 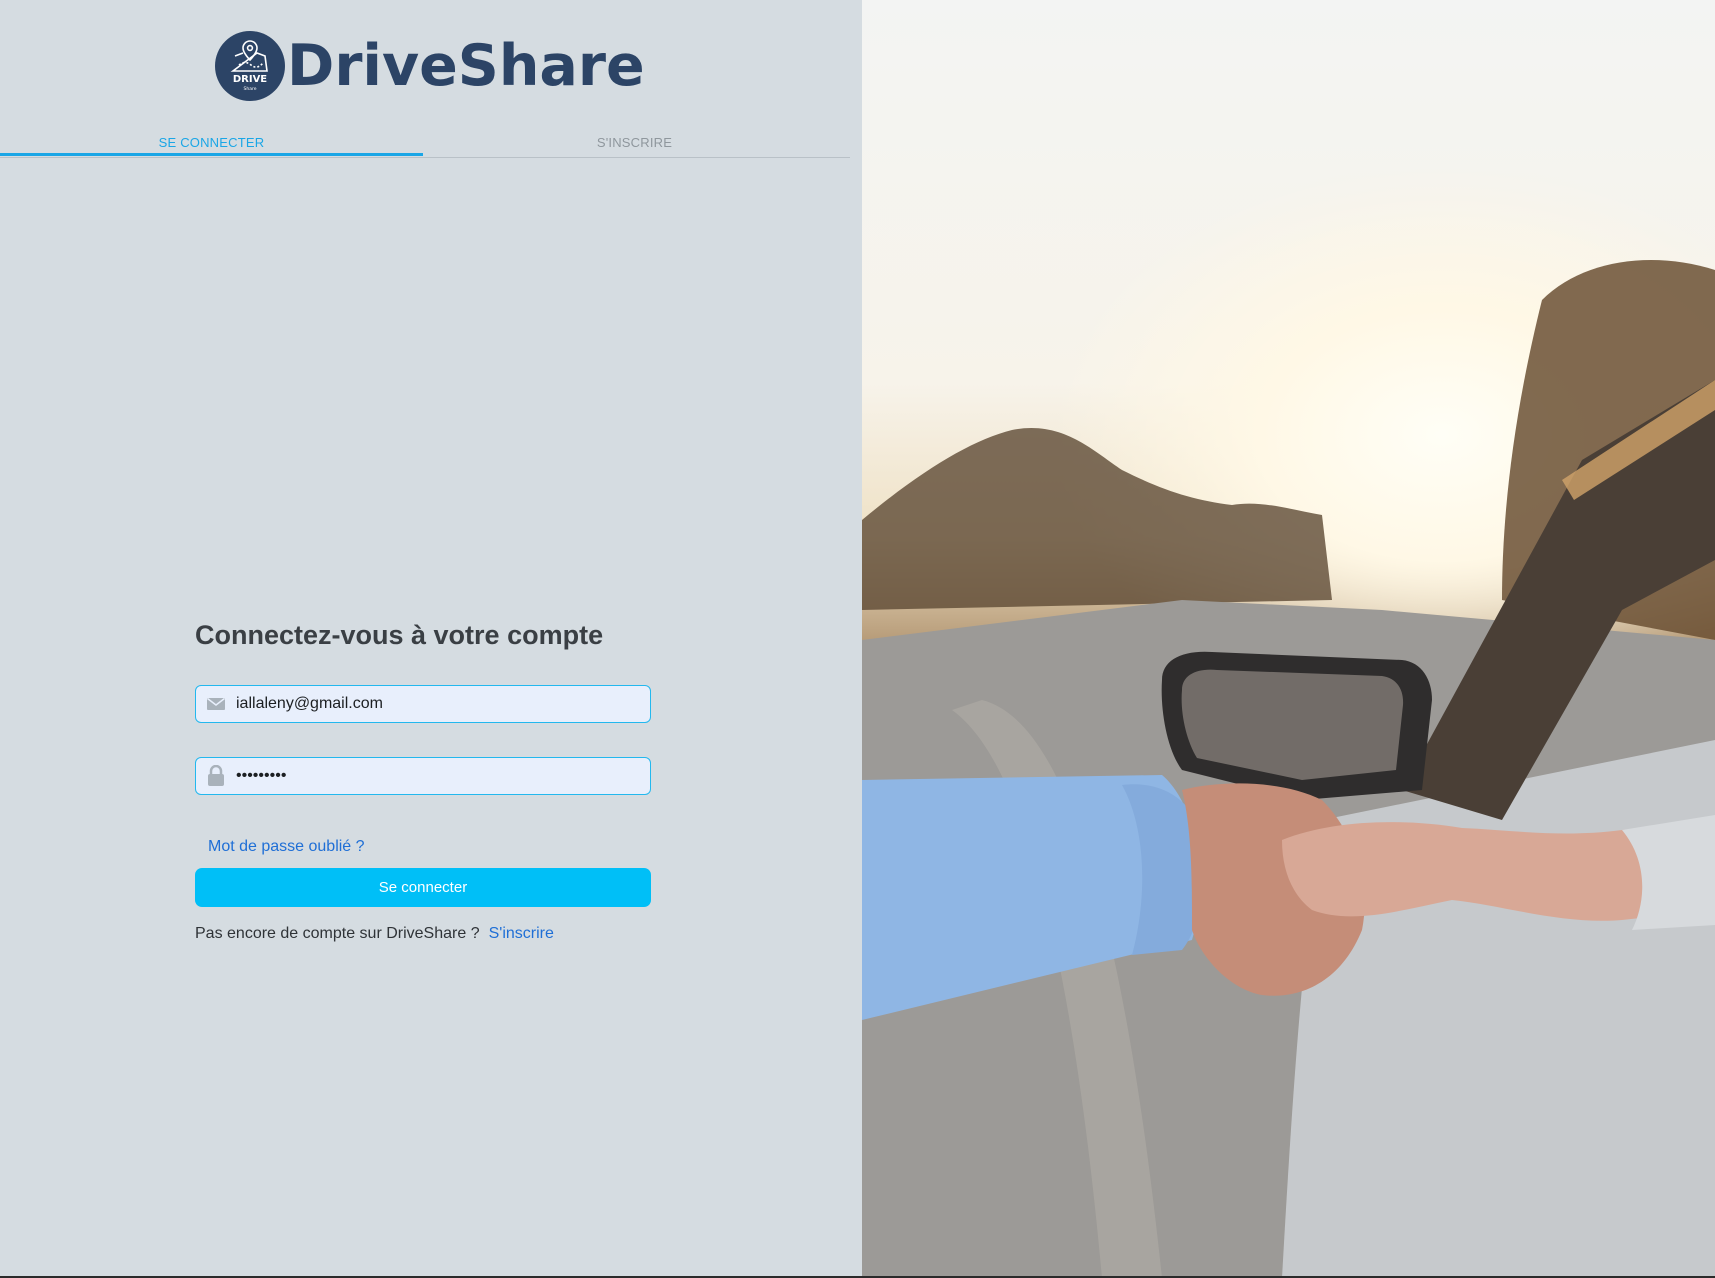 I want to click on signup-prompt-text: Pas encore de compte sur DriveShare ?, so click(x=337, y=933).